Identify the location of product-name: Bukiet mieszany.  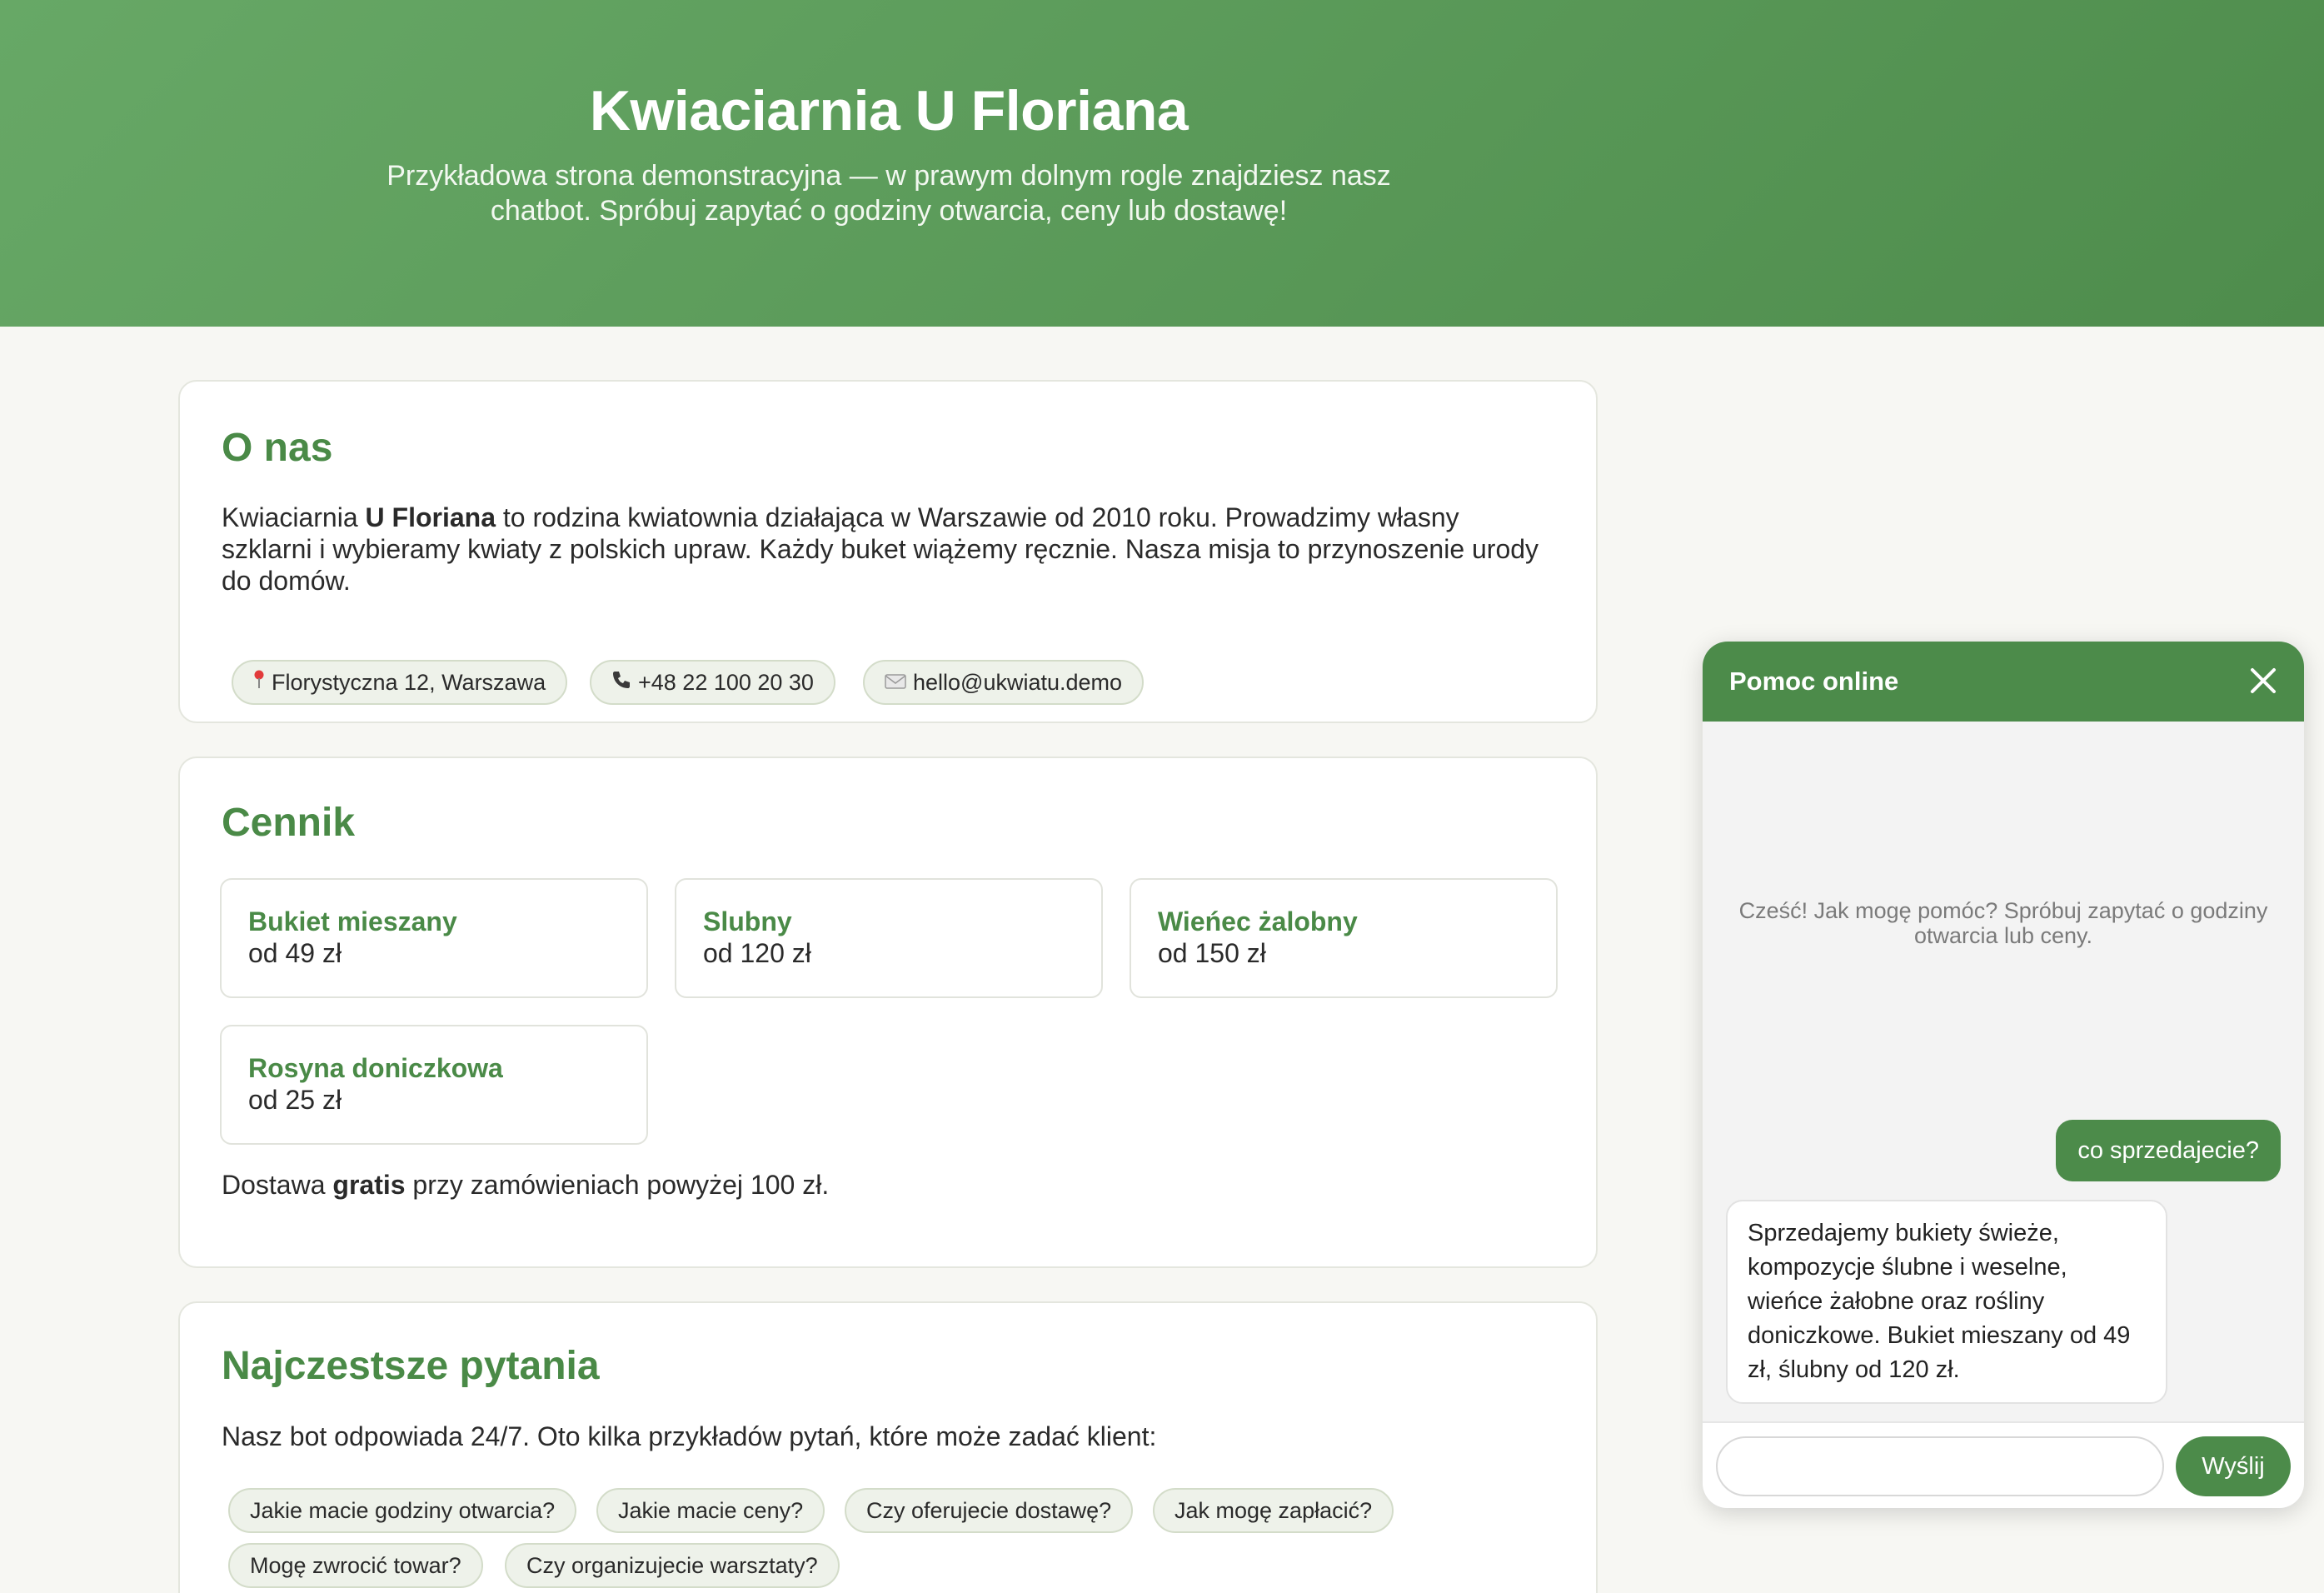
(352, 921).